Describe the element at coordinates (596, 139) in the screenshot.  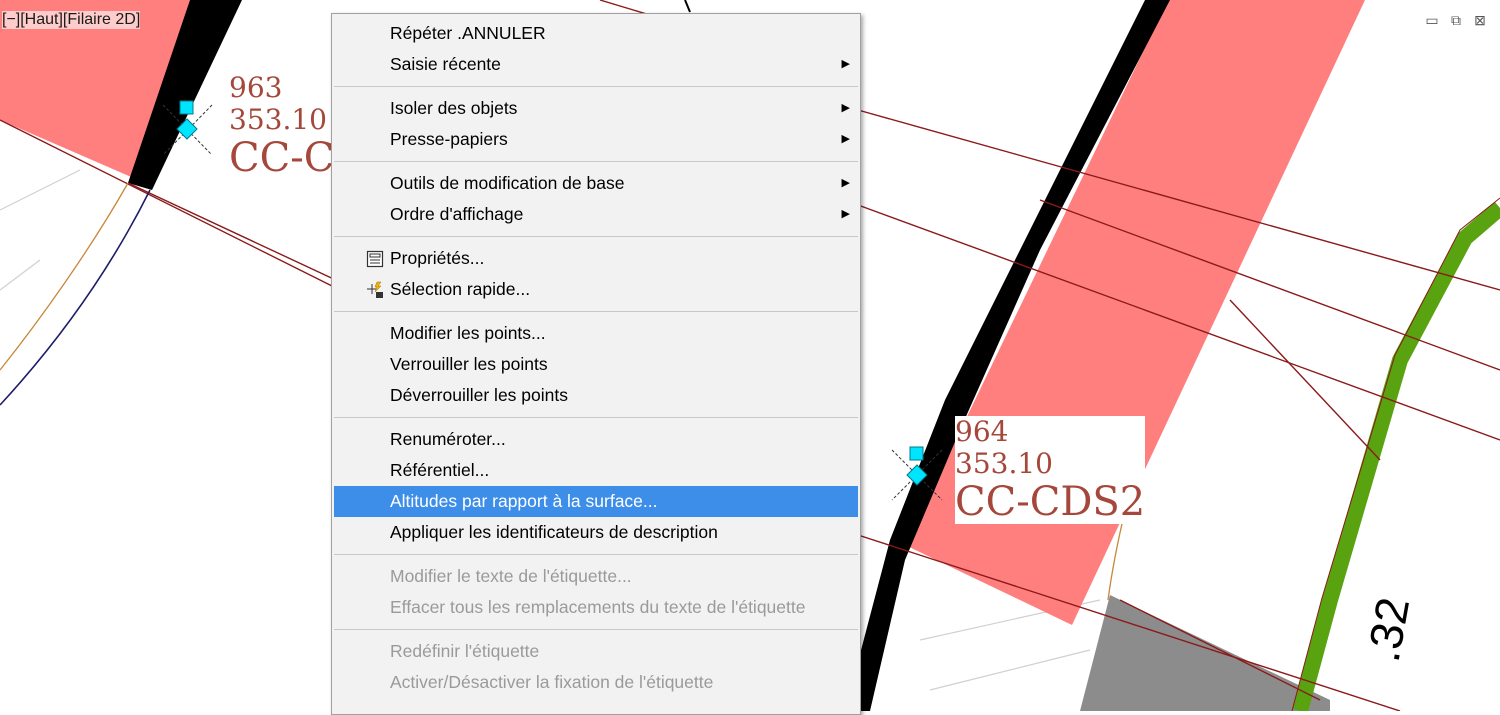
I see `menu-item-clipboard: Presse-papiers ▶` at that location.